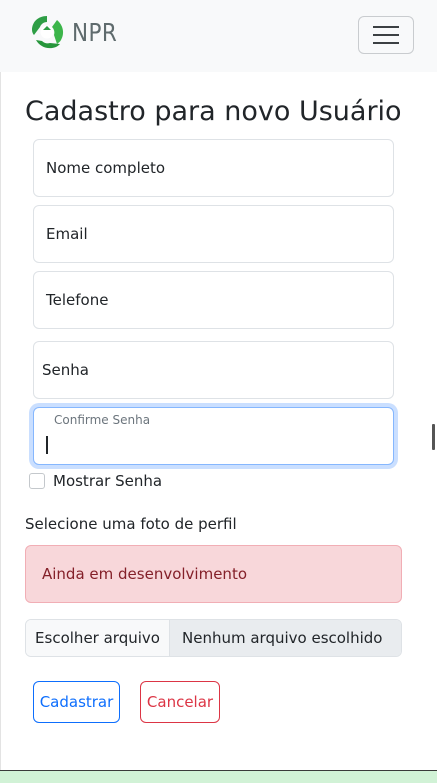 This screenshot has height=783, width=437. What do you see at coordinates (48, 32) in the screenshot?
I see `recycle-leaves-icon` at bounding box center [48, 32].